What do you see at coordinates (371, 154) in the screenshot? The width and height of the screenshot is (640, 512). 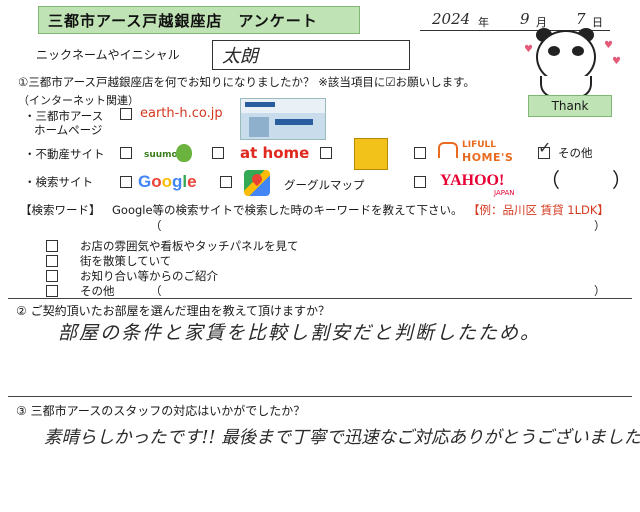 I see `yellow-house-logo-icon` at bounding box center [371, 154].